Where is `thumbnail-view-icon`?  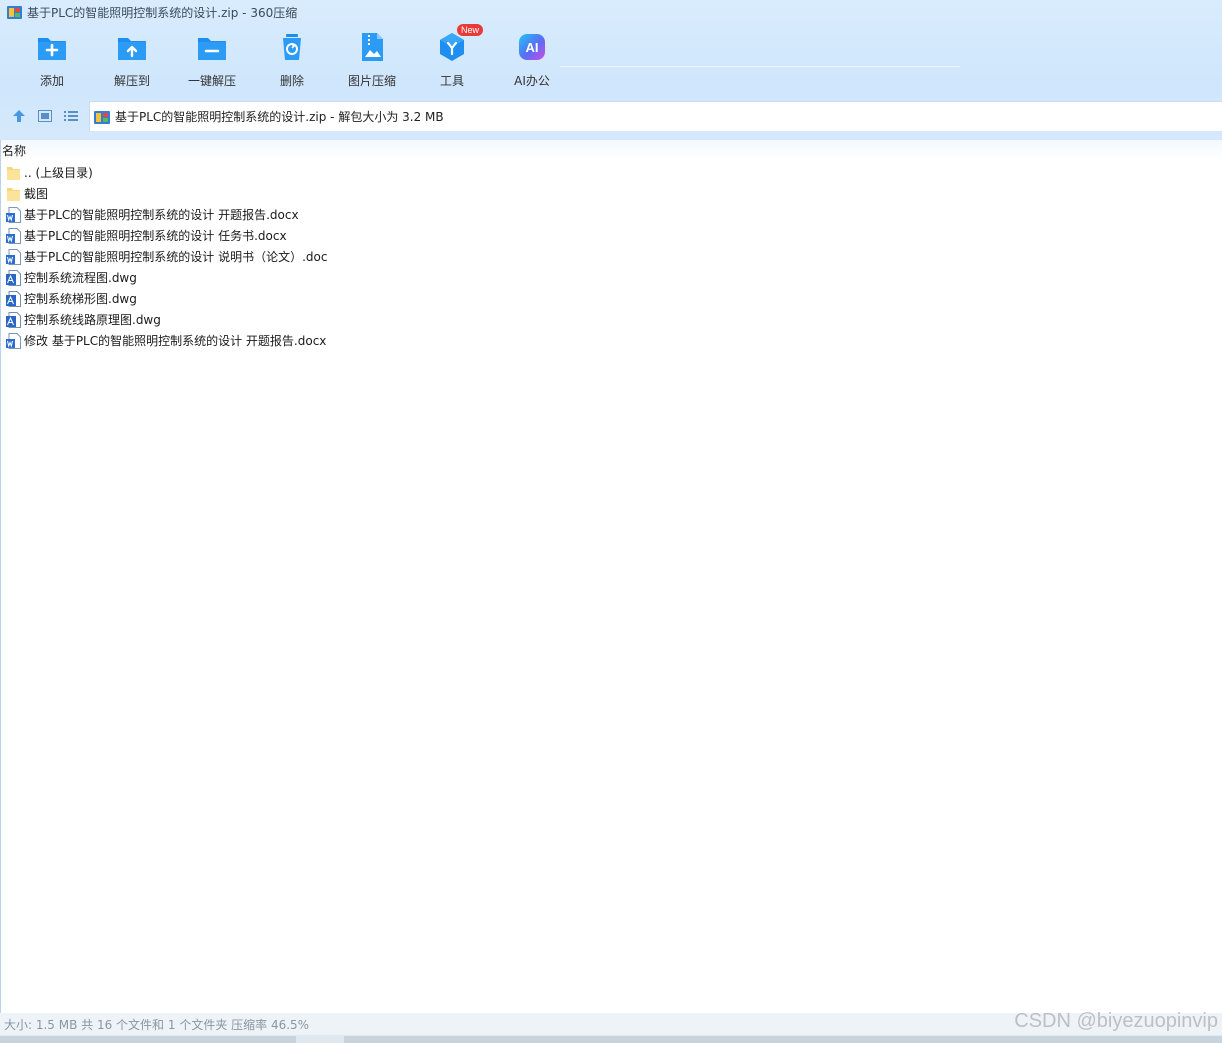
thumbnail-view-icon is located at coordinates (45, 116).